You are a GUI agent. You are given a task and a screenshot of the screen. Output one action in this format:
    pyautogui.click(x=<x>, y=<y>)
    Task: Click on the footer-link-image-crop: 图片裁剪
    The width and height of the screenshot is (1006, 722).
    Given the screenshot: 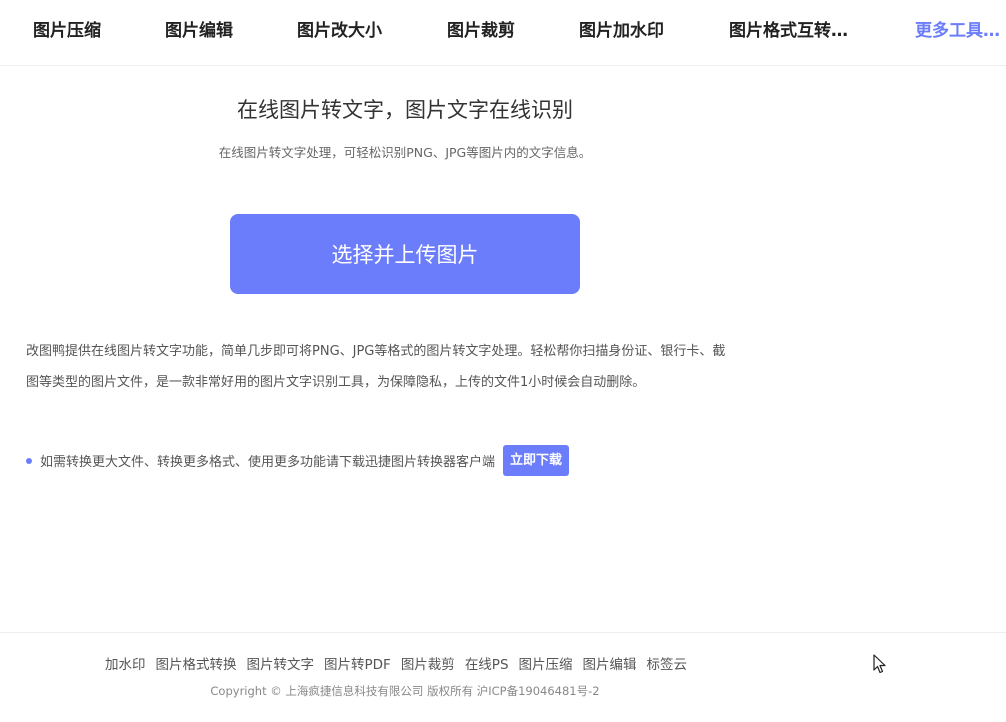 What is the action you would take?
    pyautogui.click(x=428, y=663)
    